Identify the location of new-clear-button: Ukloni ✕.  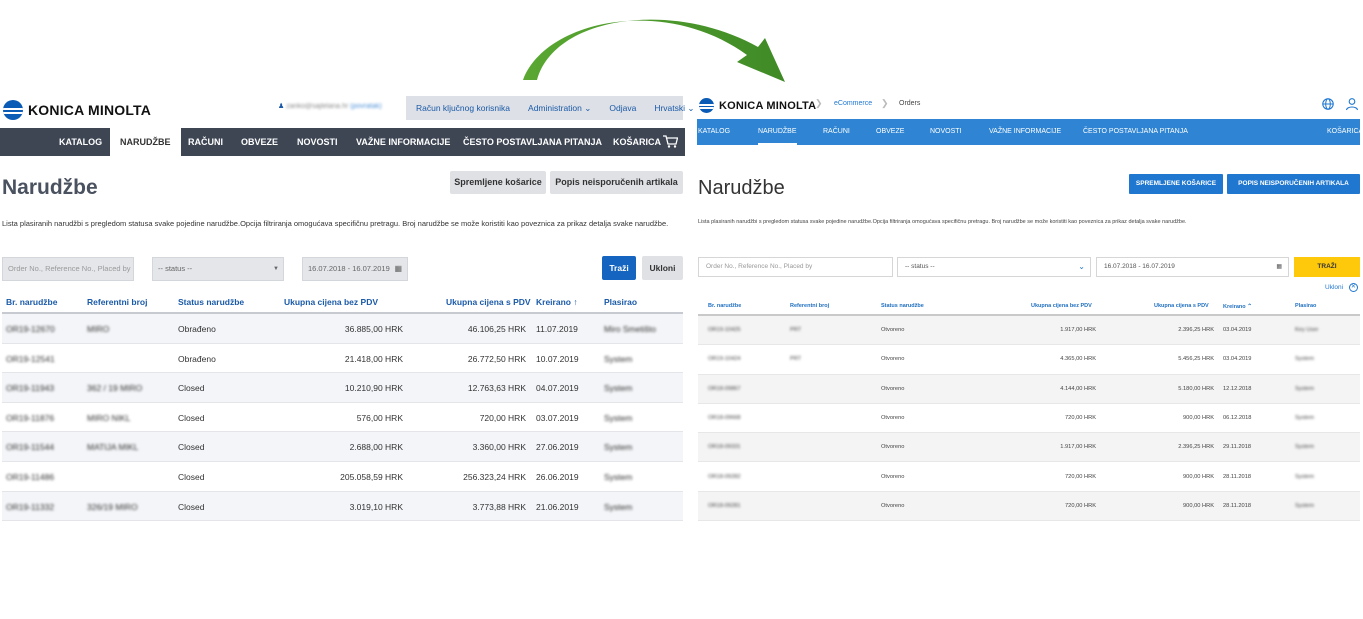
(1341, 287).